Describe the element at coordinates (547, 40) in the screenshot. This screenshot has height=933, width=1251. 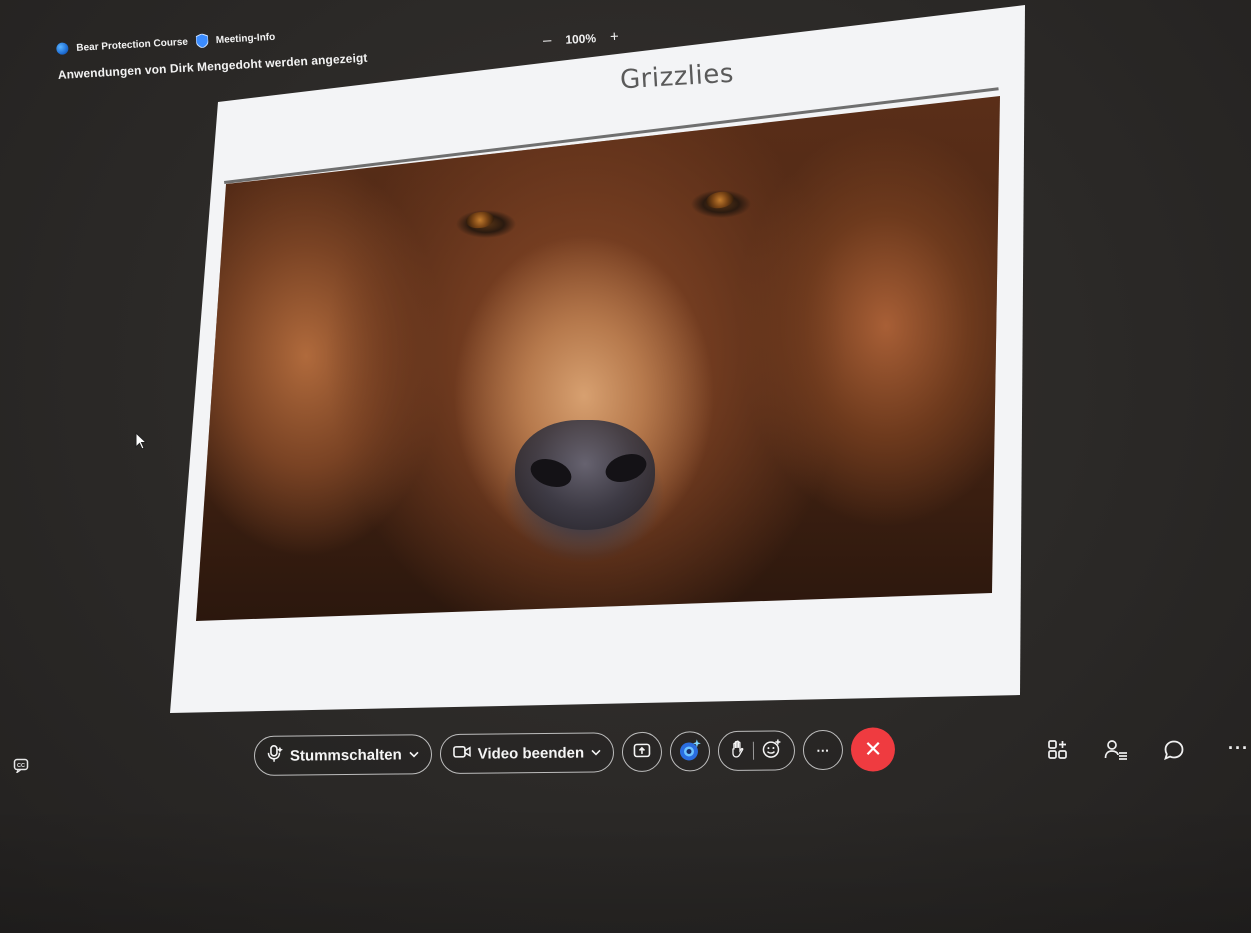
I see `zoom-out-button: –` at that location.